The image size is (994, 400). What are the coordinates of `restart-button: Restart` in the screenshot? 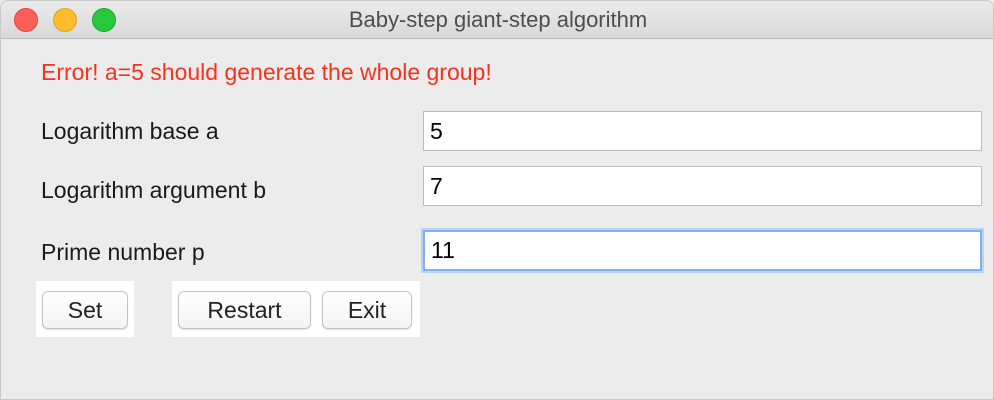 It's located at (244, 310).